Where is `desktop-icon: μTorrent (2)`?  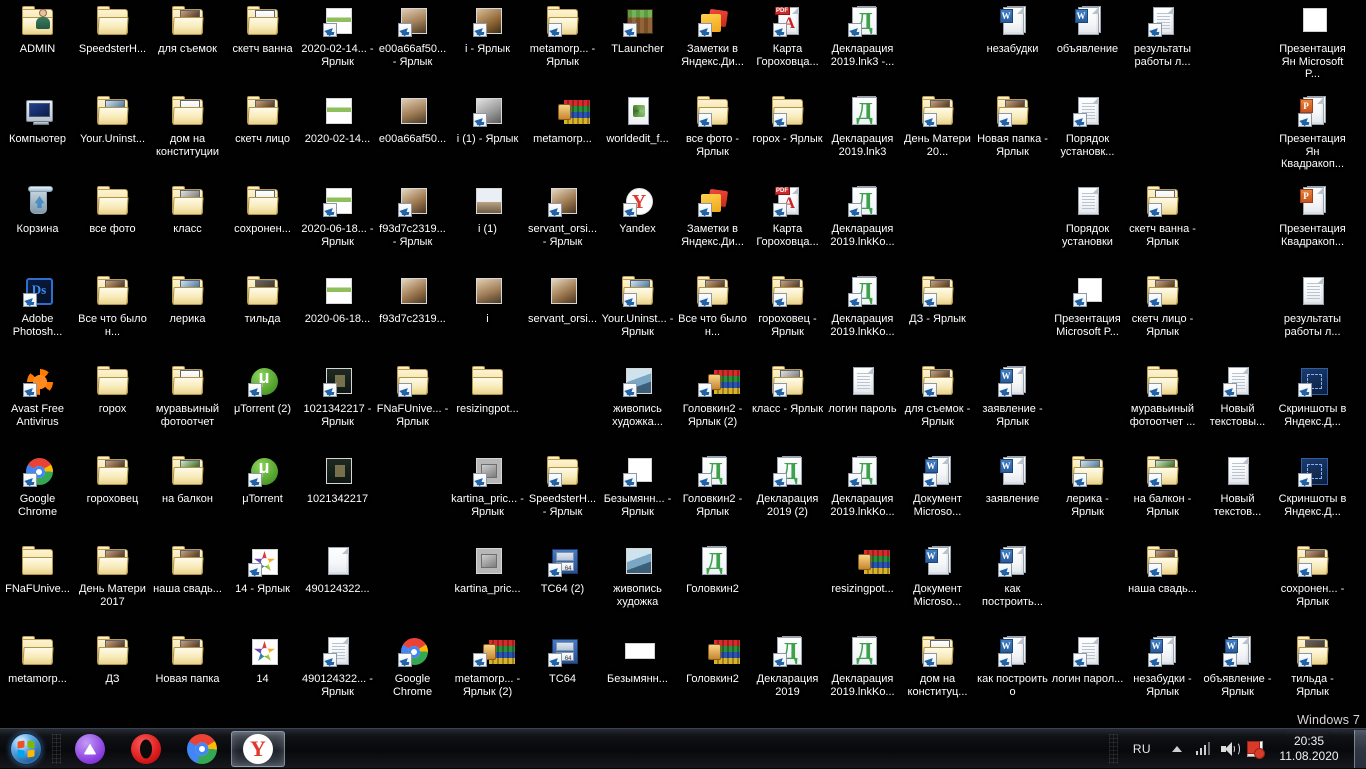
desktop-icon: μTorrent (2) is located at coordinates (262, 390).